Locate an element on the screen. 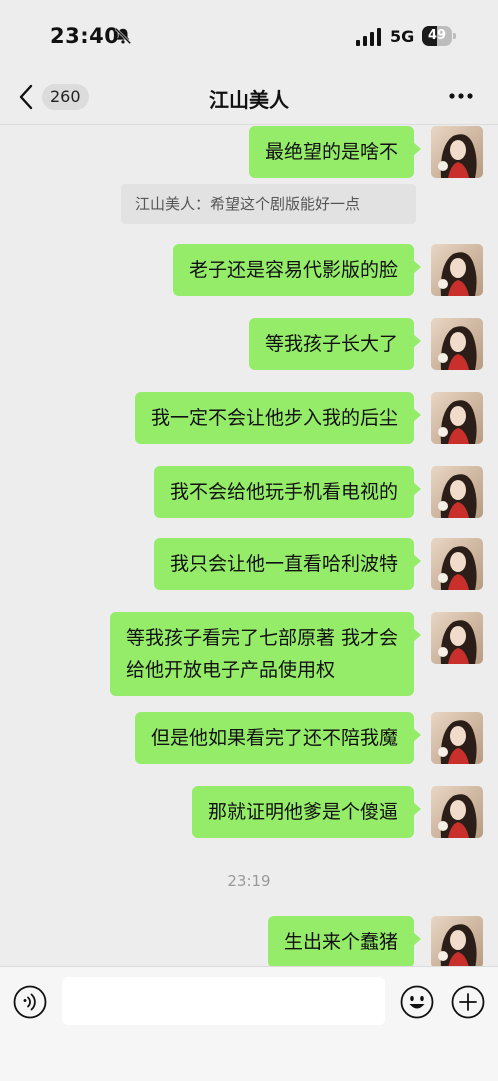 The width and height of the screenshot is (498, 1081). quoted-message: 江山美人：希望这个剧版能好一点 is located at coordinates (268, 204).